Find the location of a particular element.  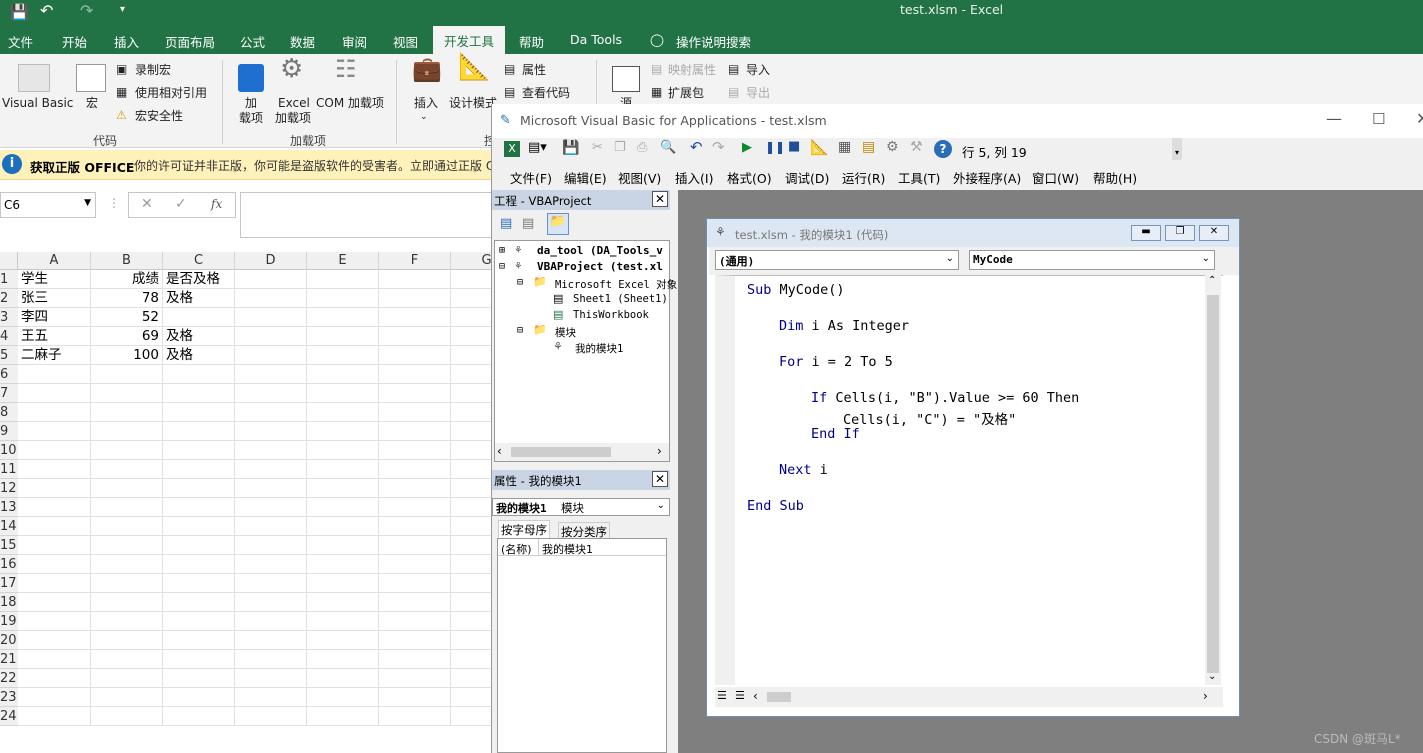

cell-b12 is located at coordinates (127, 488).